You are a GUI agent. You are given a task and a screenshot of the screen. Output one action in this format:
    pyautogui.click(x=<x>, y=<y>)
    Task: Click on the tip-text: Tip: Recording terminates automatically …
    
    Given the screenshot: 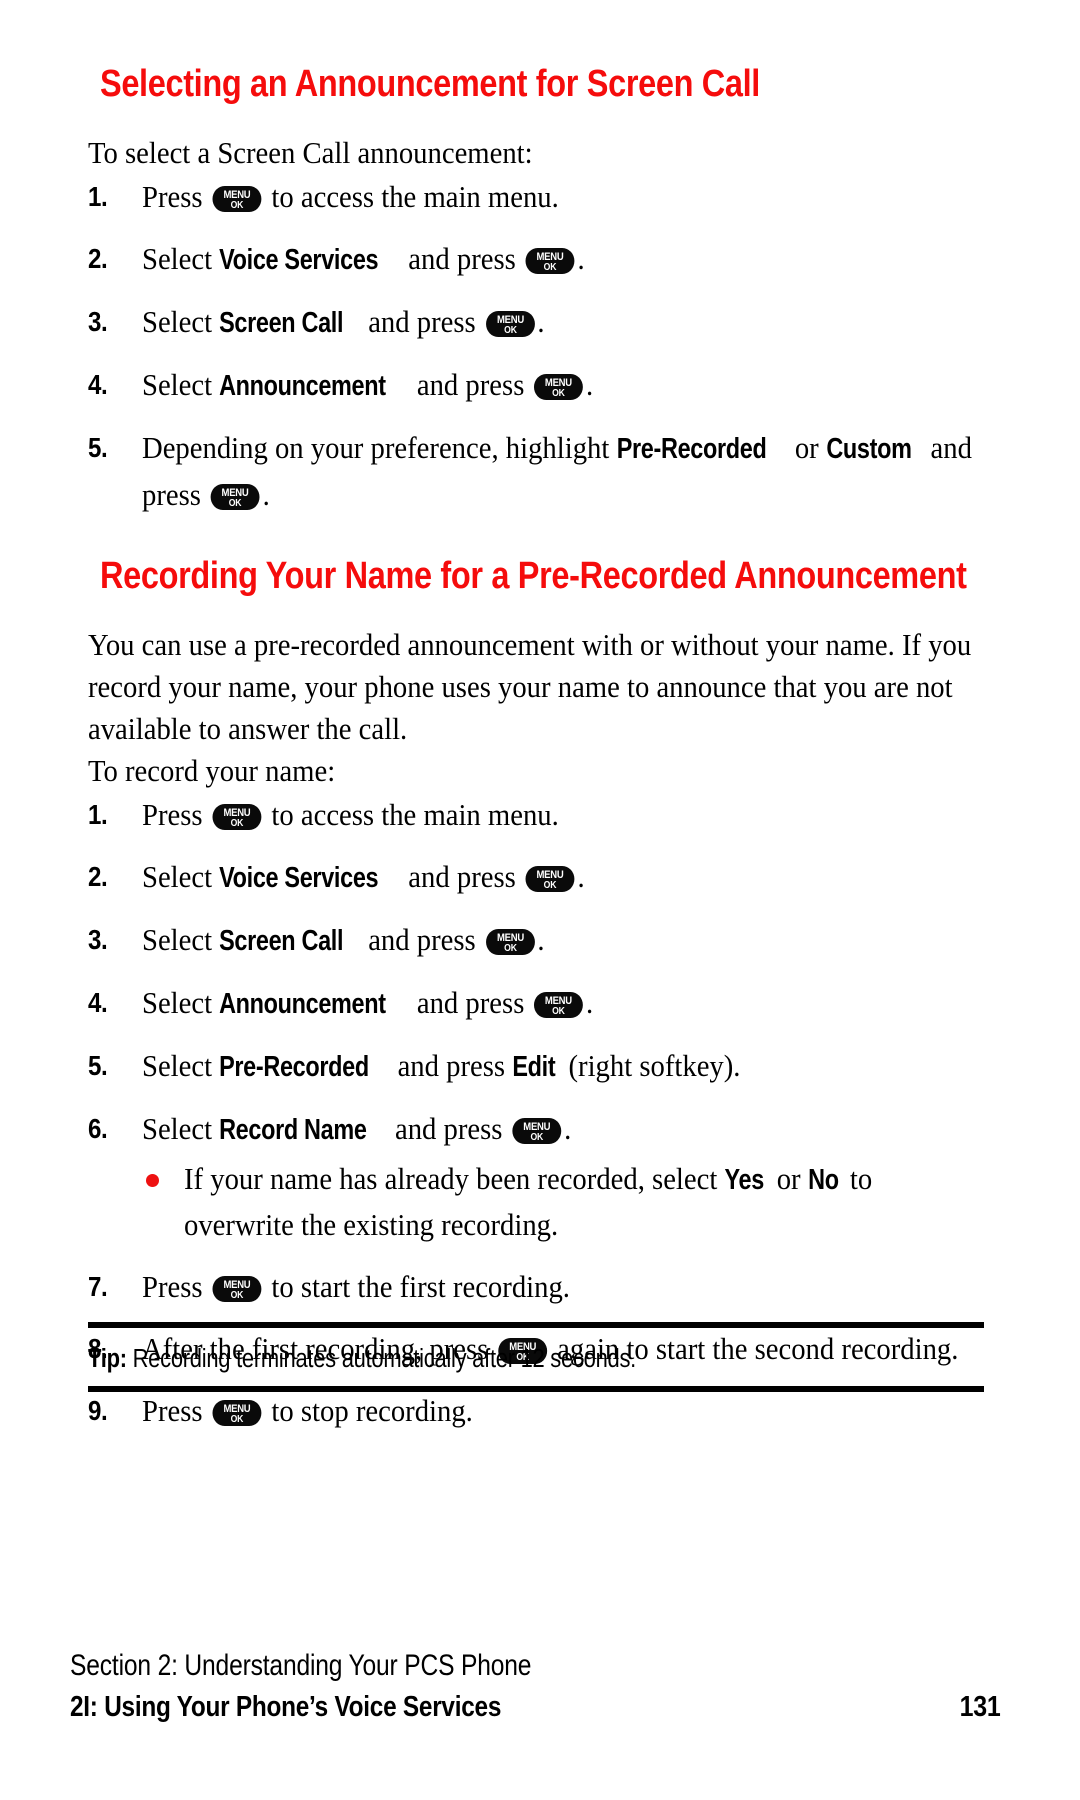 What is the action you would take?
    pyautogui.click(x=535, y=1359)
    